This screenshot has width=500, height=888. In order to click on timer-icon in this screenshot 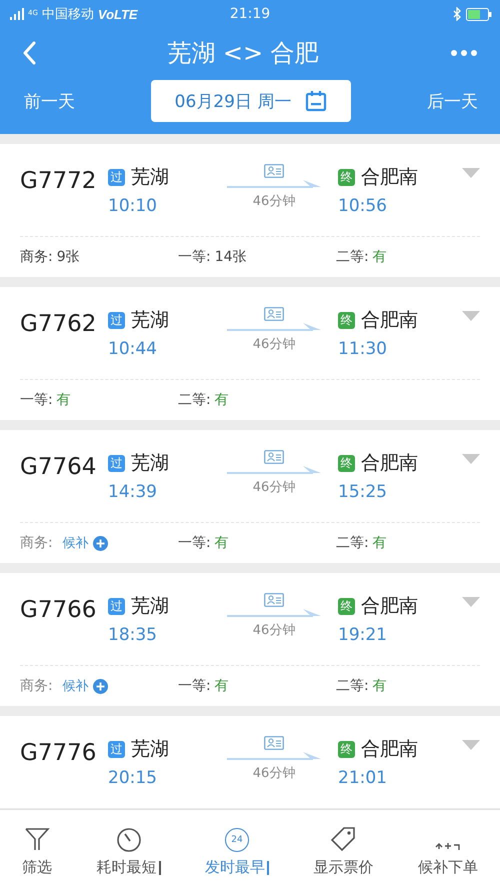, I will do `click(129, 839)`.